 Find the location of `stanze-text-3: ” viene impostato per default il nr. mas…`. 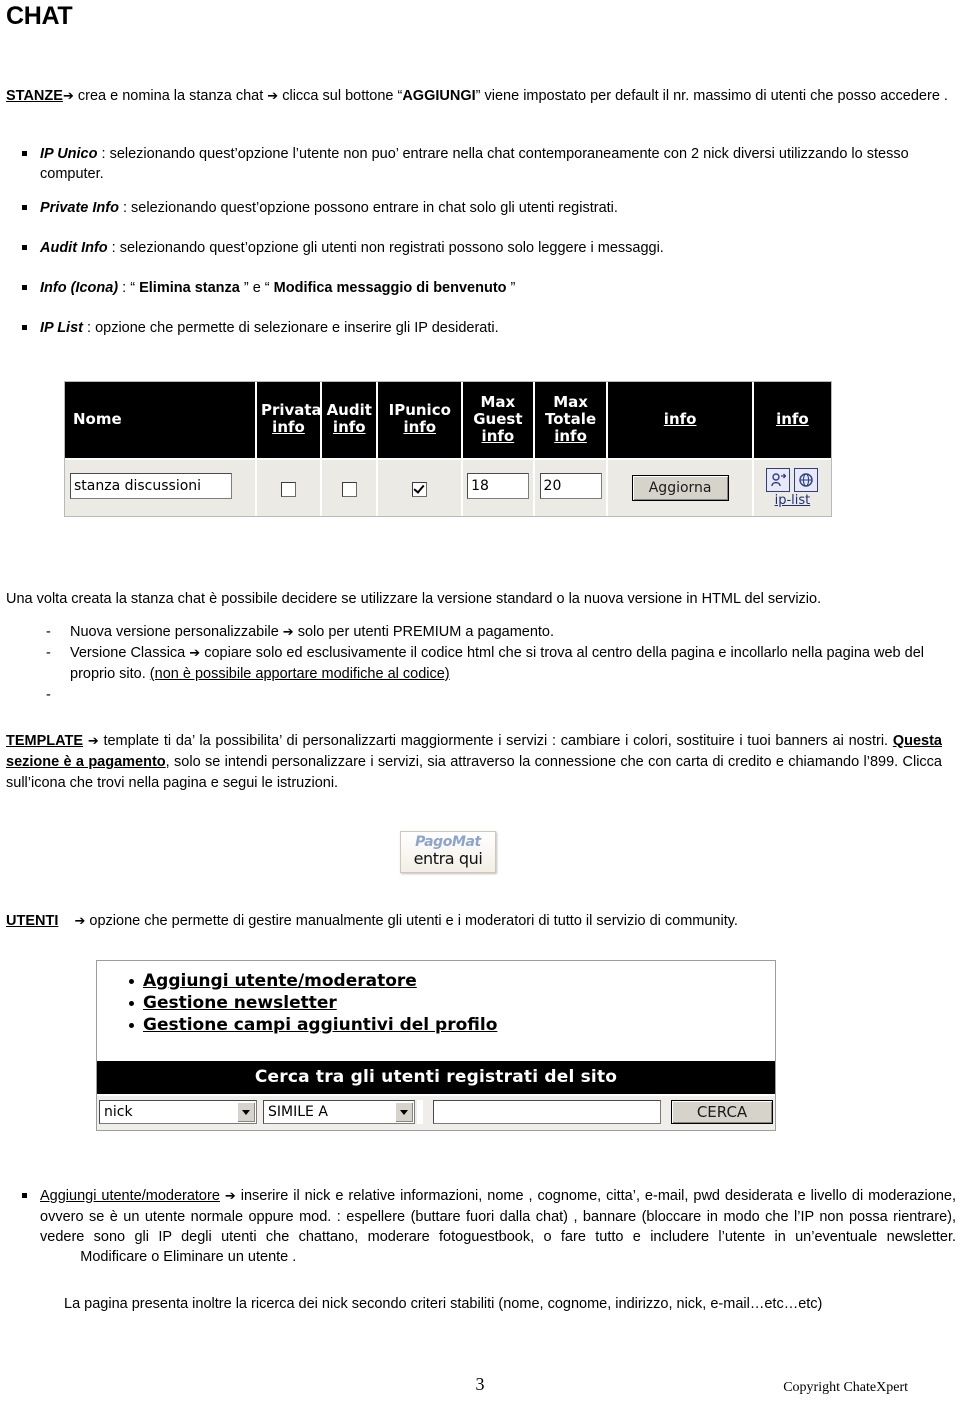

stanze-text-3: ” viene impostato per default il nr. mas… is located at coordinates (711, 96).